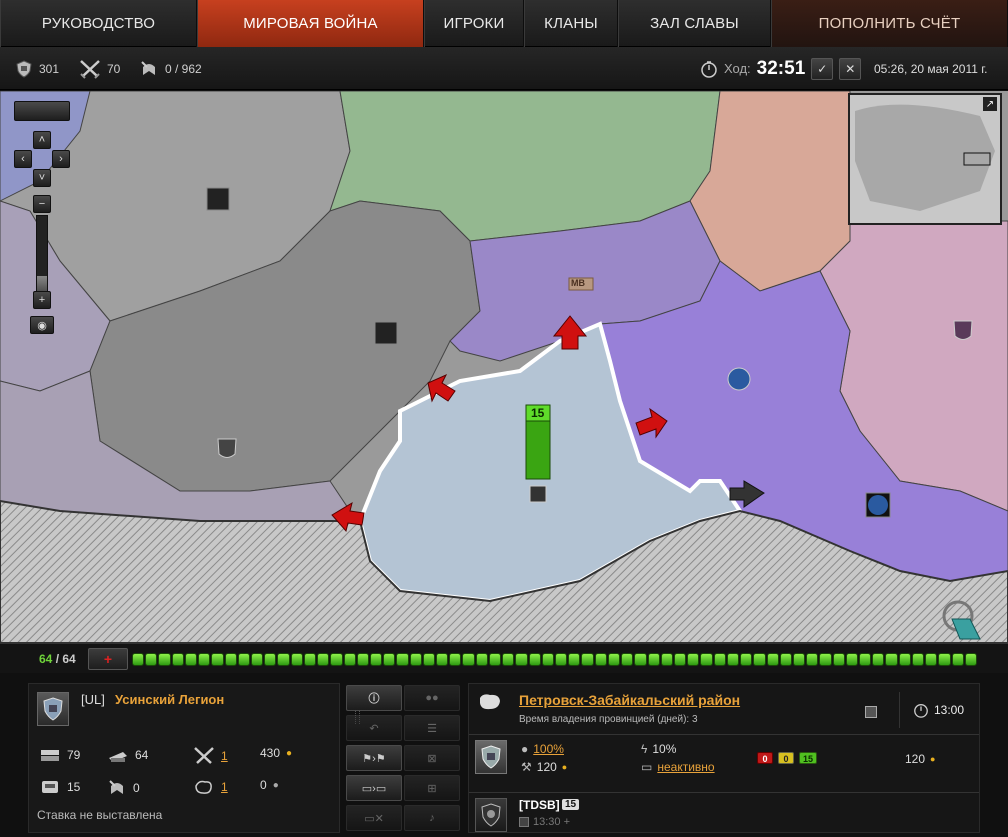  Describe the element at coordinates (224, 787) in the screenshot. I see `clan-defense-link: 1` at that location.